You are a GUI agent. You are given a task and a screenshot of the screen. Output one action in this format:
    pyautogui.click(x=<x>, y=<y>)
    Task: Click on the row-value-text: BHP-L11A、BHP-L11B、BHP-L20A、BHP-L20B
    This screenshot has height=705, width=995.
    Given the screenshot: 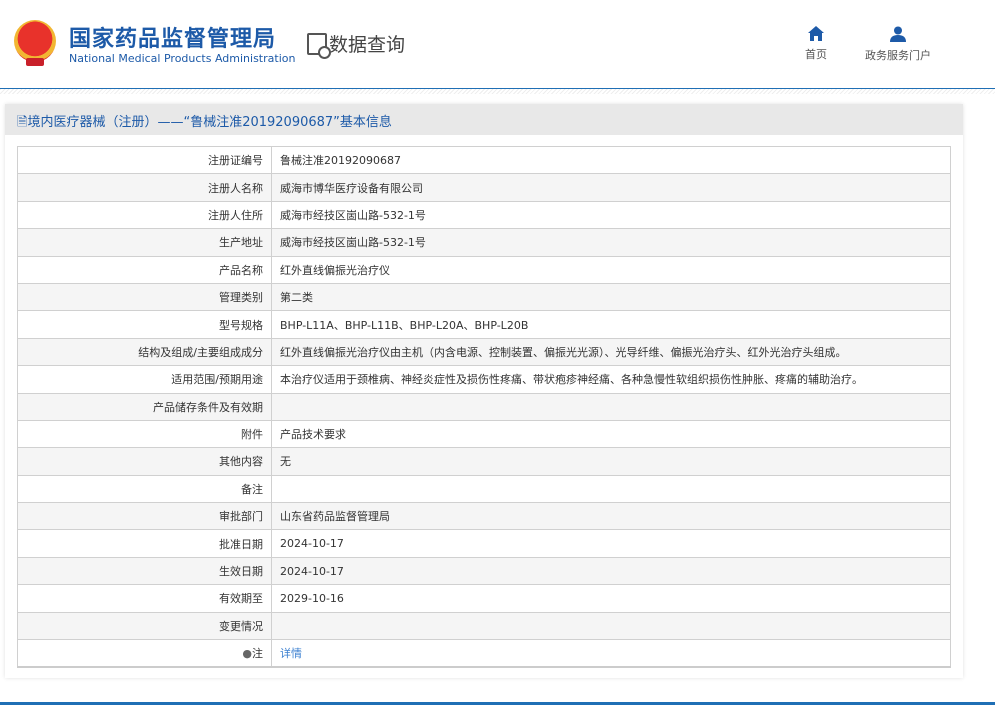 What is the action you would take?
    pyautogui.click(x=404, y=325)
    